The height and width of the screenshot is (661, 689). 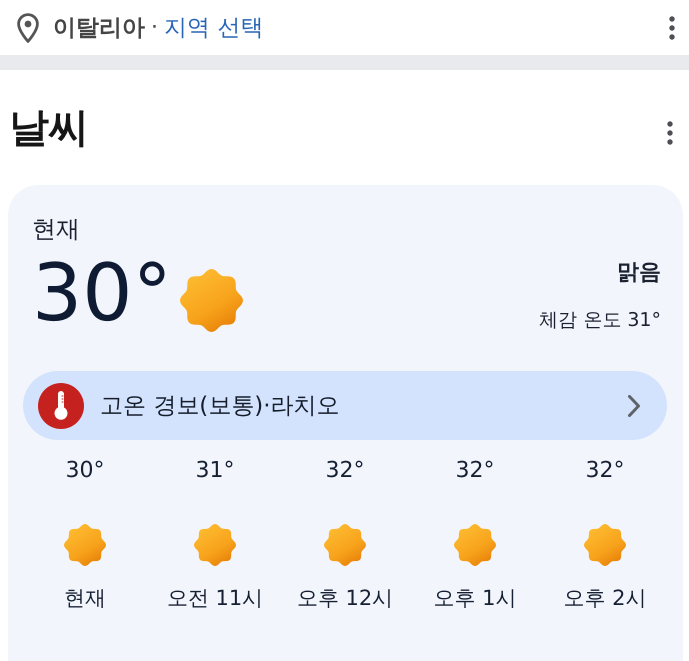 What do you see at coordinates (85, 598) in the screenshot?
I see `hourly-time: 현재` at bounding box center [85, 598].